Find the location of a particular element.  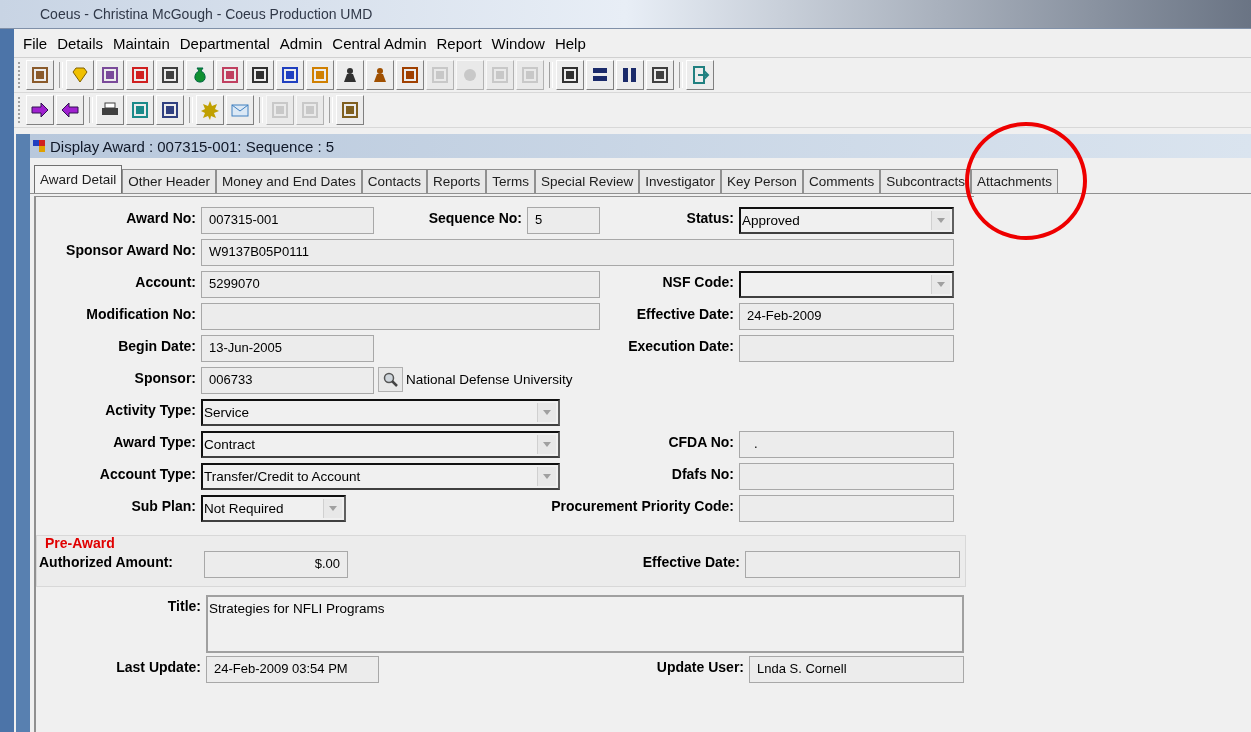

dropdown: Approved is located at coordinates (846, 220).